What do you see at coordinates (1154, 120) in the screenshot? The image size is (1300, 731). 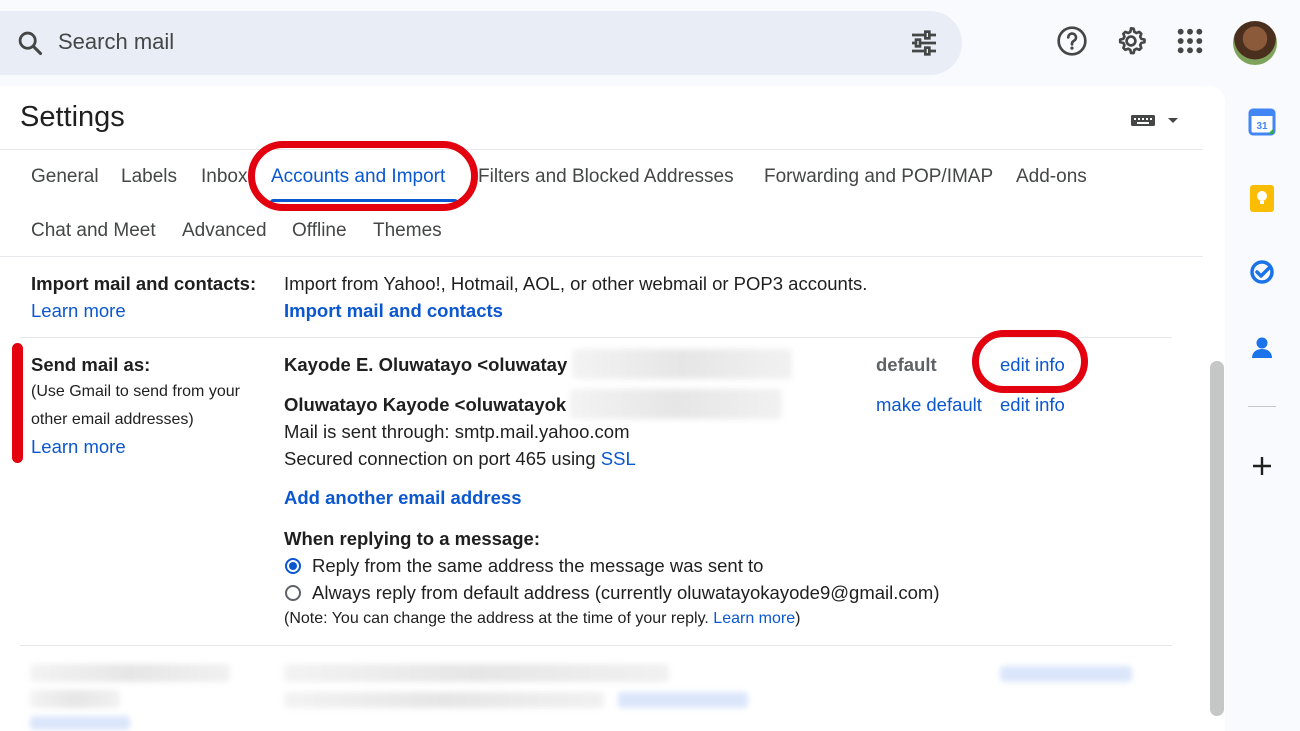 I see `keyboard-icon` at bounding box center [1154, 120].